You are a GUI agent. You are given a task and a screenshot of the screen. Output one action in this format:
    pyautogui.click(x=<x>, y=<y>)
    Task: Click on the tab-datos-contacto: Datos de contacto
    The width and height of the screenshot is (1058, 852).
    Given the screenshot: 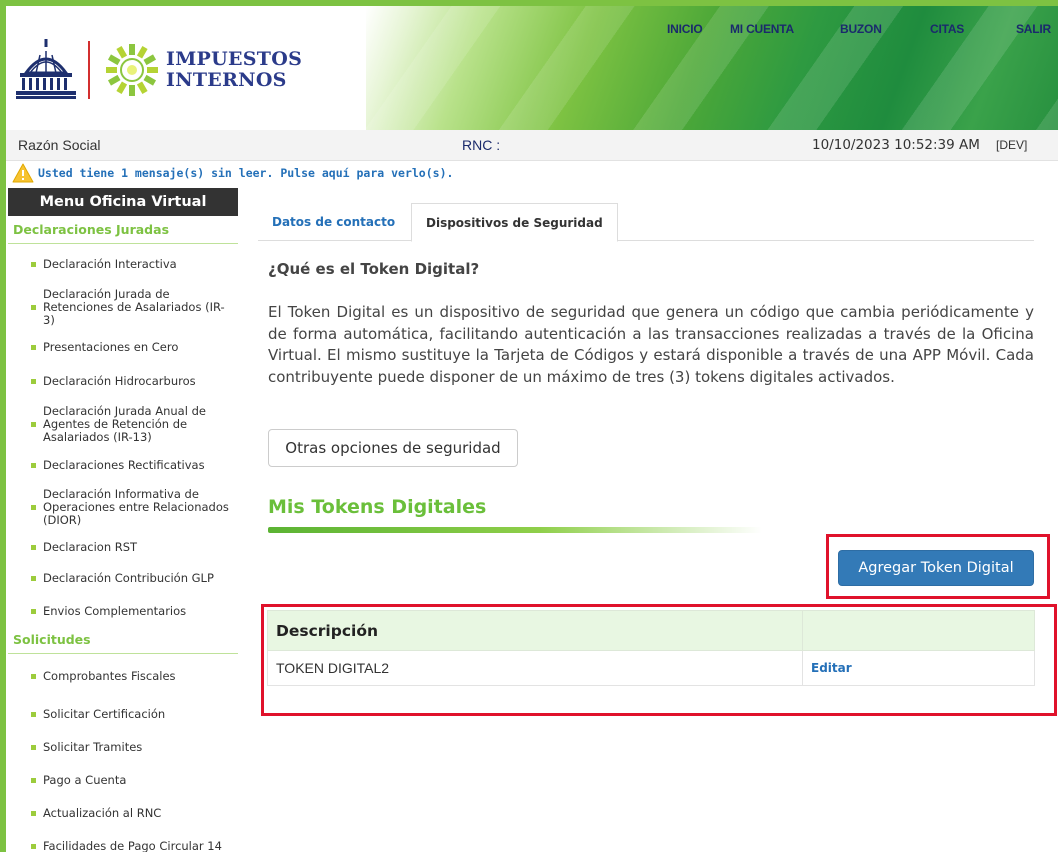 What is the action you would take?
    pyautogui.click(x=333, y=222)
    